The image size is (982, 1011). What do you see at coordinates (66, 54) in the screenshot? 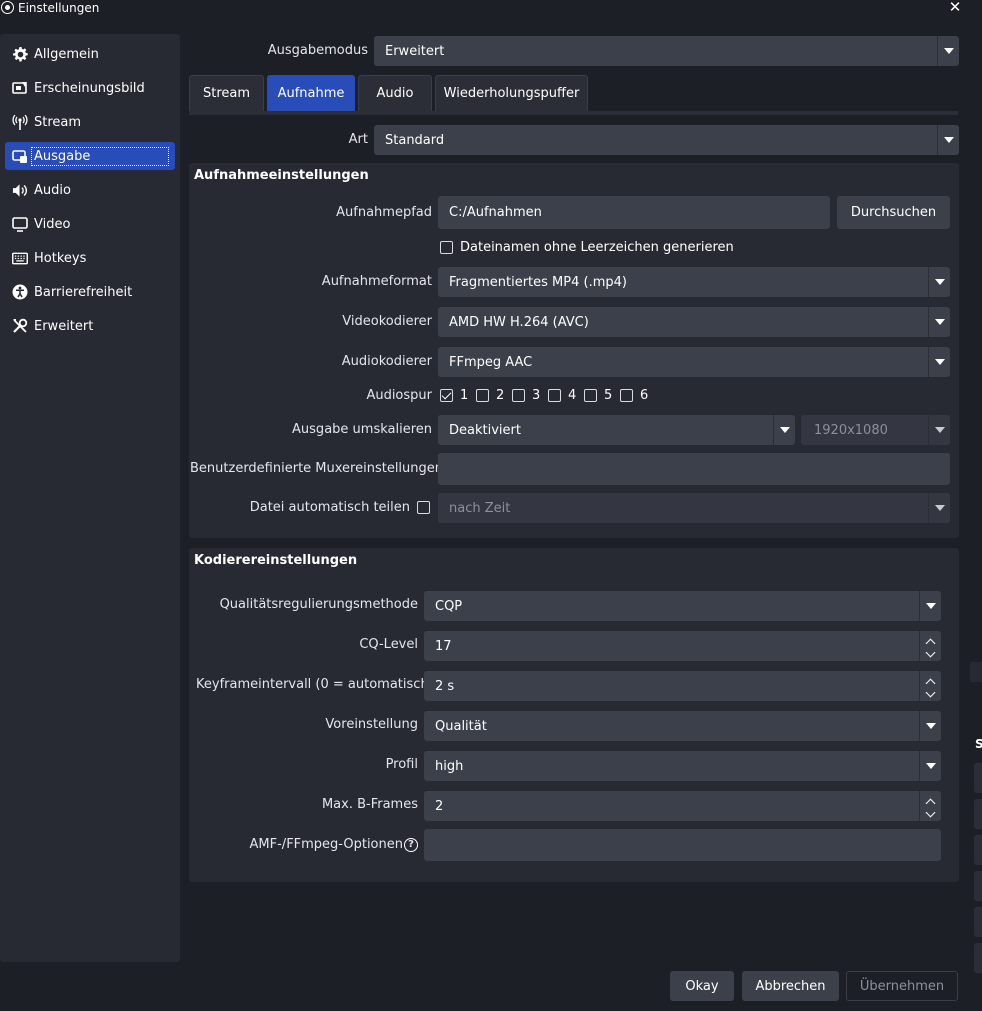
I see `sidebar-item-label: Allgemein` at bounding box center [66, 54].